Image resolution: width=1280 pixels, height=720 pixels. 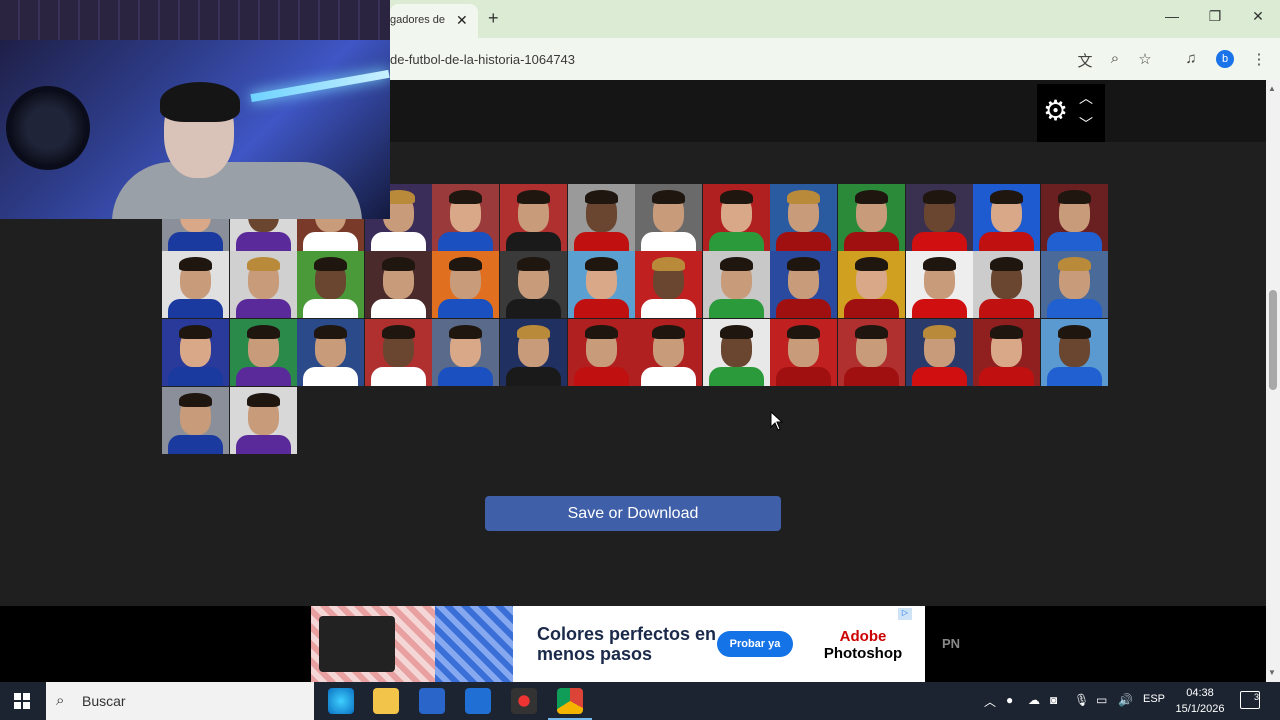 What do you see at coordinates (863, 645) in the screenshot?
I see `ad-brand: Adobe Photoshop` at bounding box center [863, 645].